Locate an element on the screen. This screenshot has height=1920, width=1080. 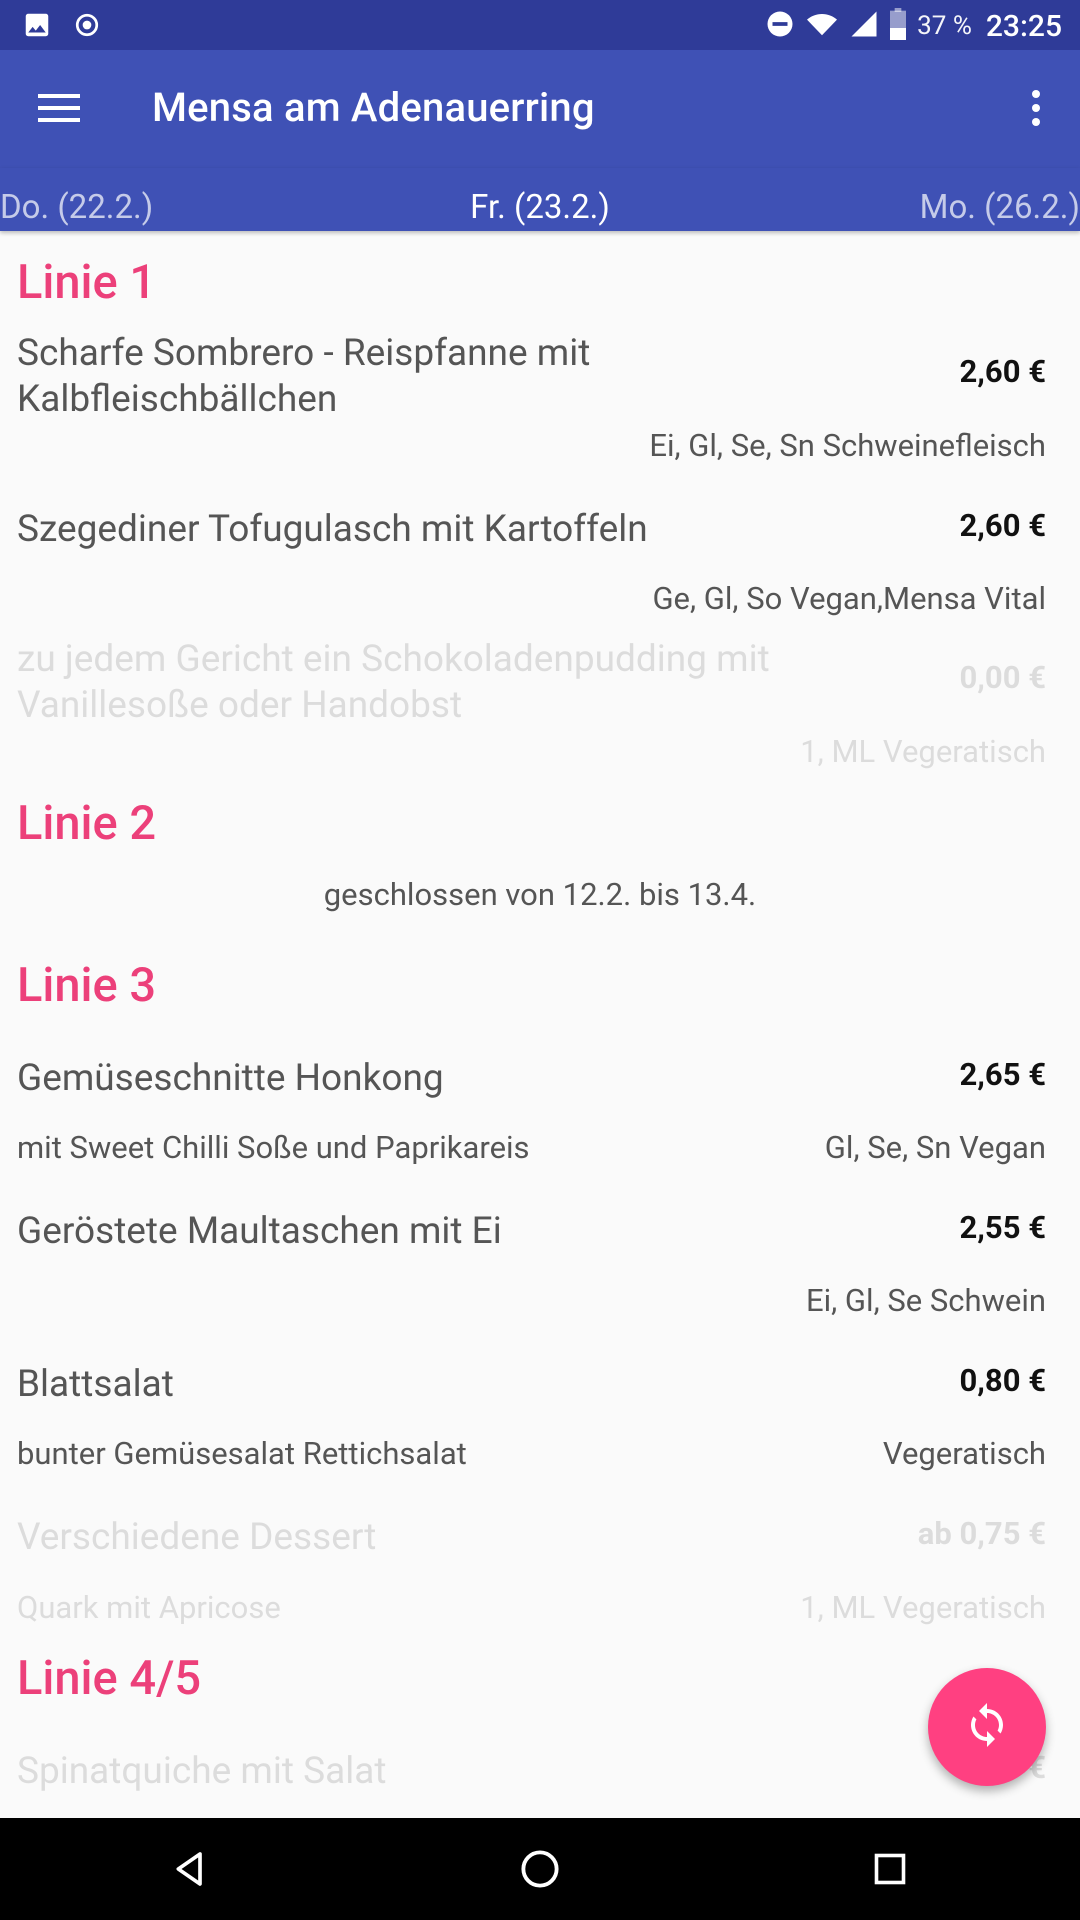
meal-price: 2,55 € is located at coordinates (1002, 1227).